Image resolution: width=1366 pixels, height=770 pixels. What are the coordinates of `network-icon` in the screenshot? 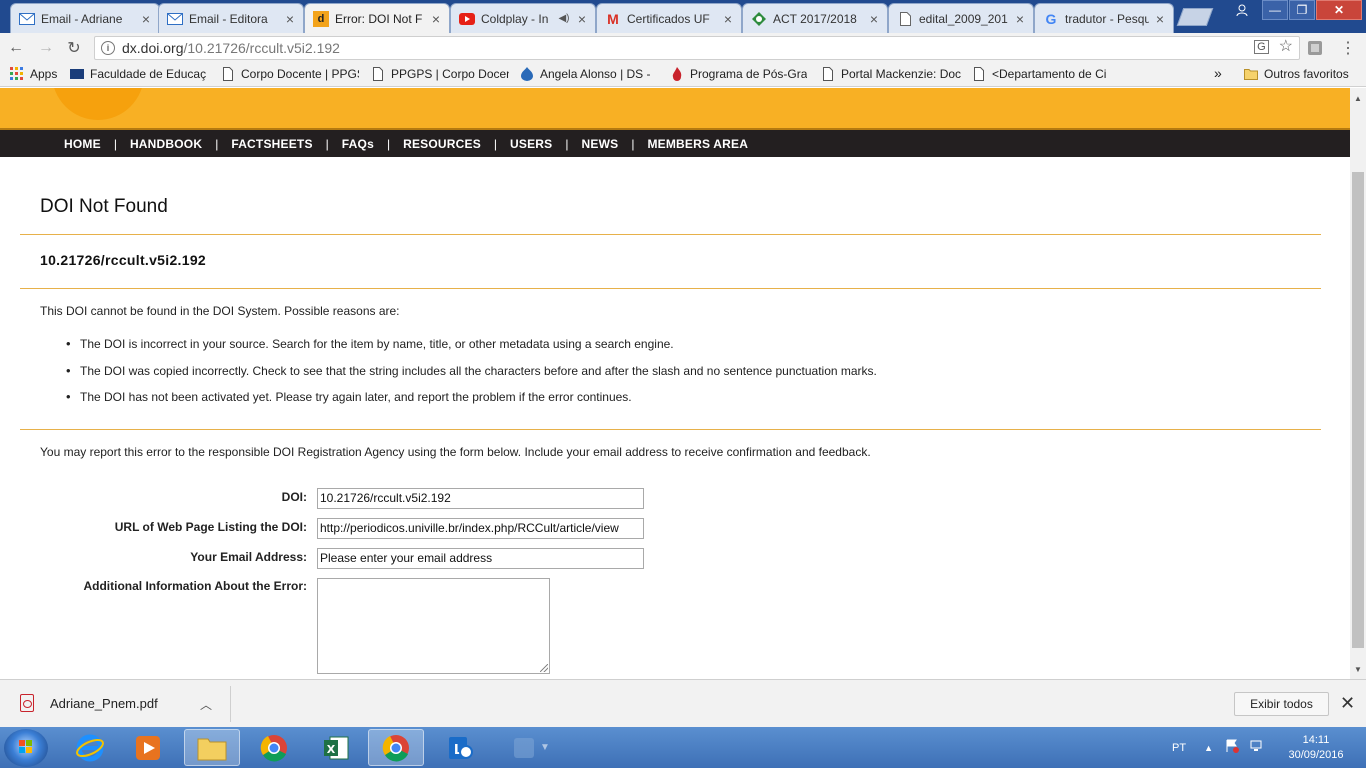 It's located at (1256, 747).